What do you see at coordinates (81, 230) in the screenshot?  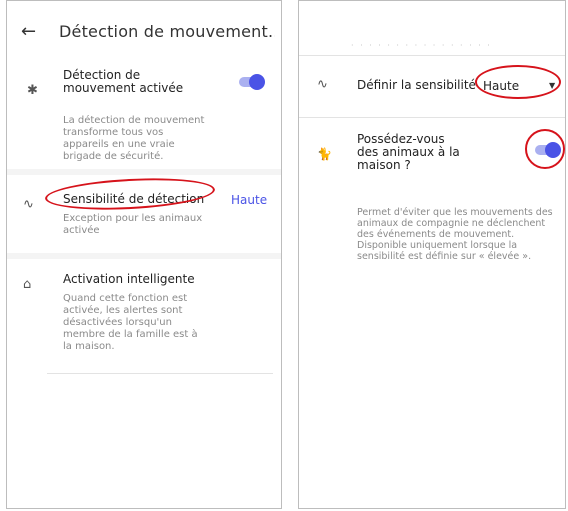 I see `sensitivity-desc-2: activée` at bounding box center [81, 230].